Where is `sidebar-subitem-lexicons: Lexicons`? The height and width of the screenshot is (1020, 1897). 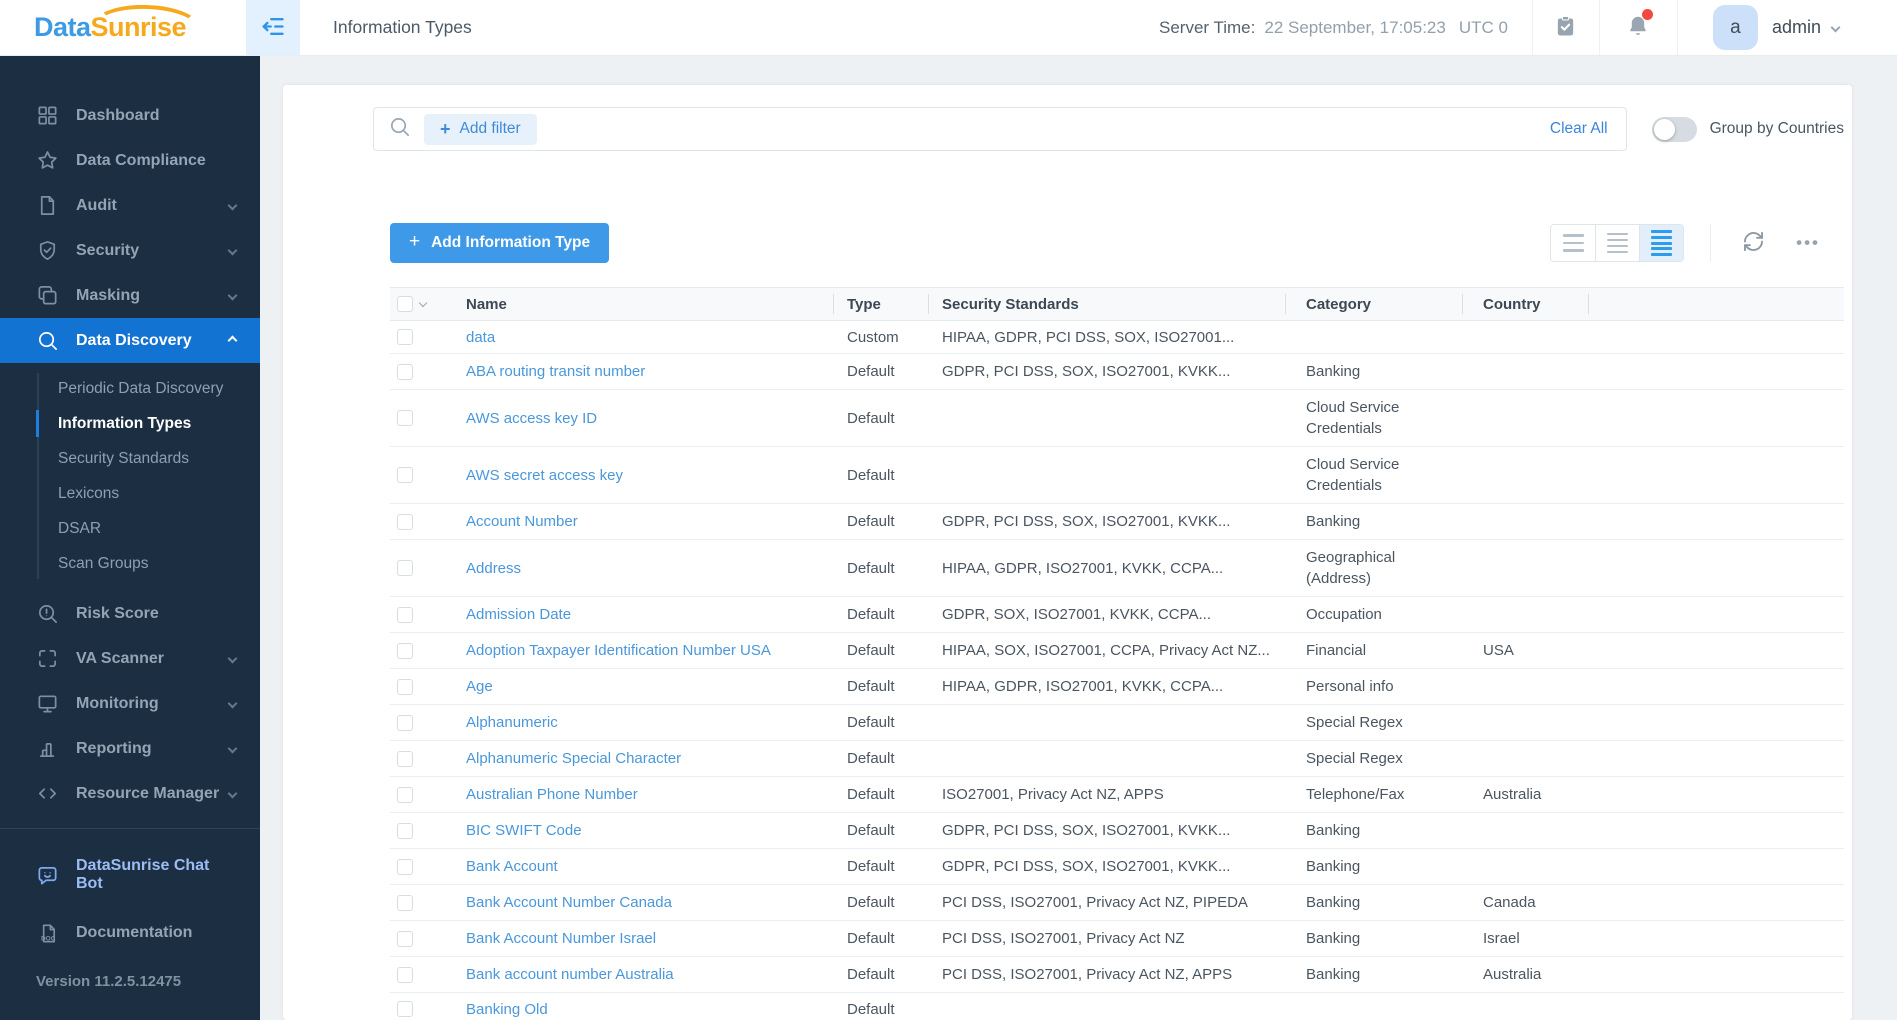 sidebar-subitem-lexicons: Lexicons is located at coordinates (130, 493).